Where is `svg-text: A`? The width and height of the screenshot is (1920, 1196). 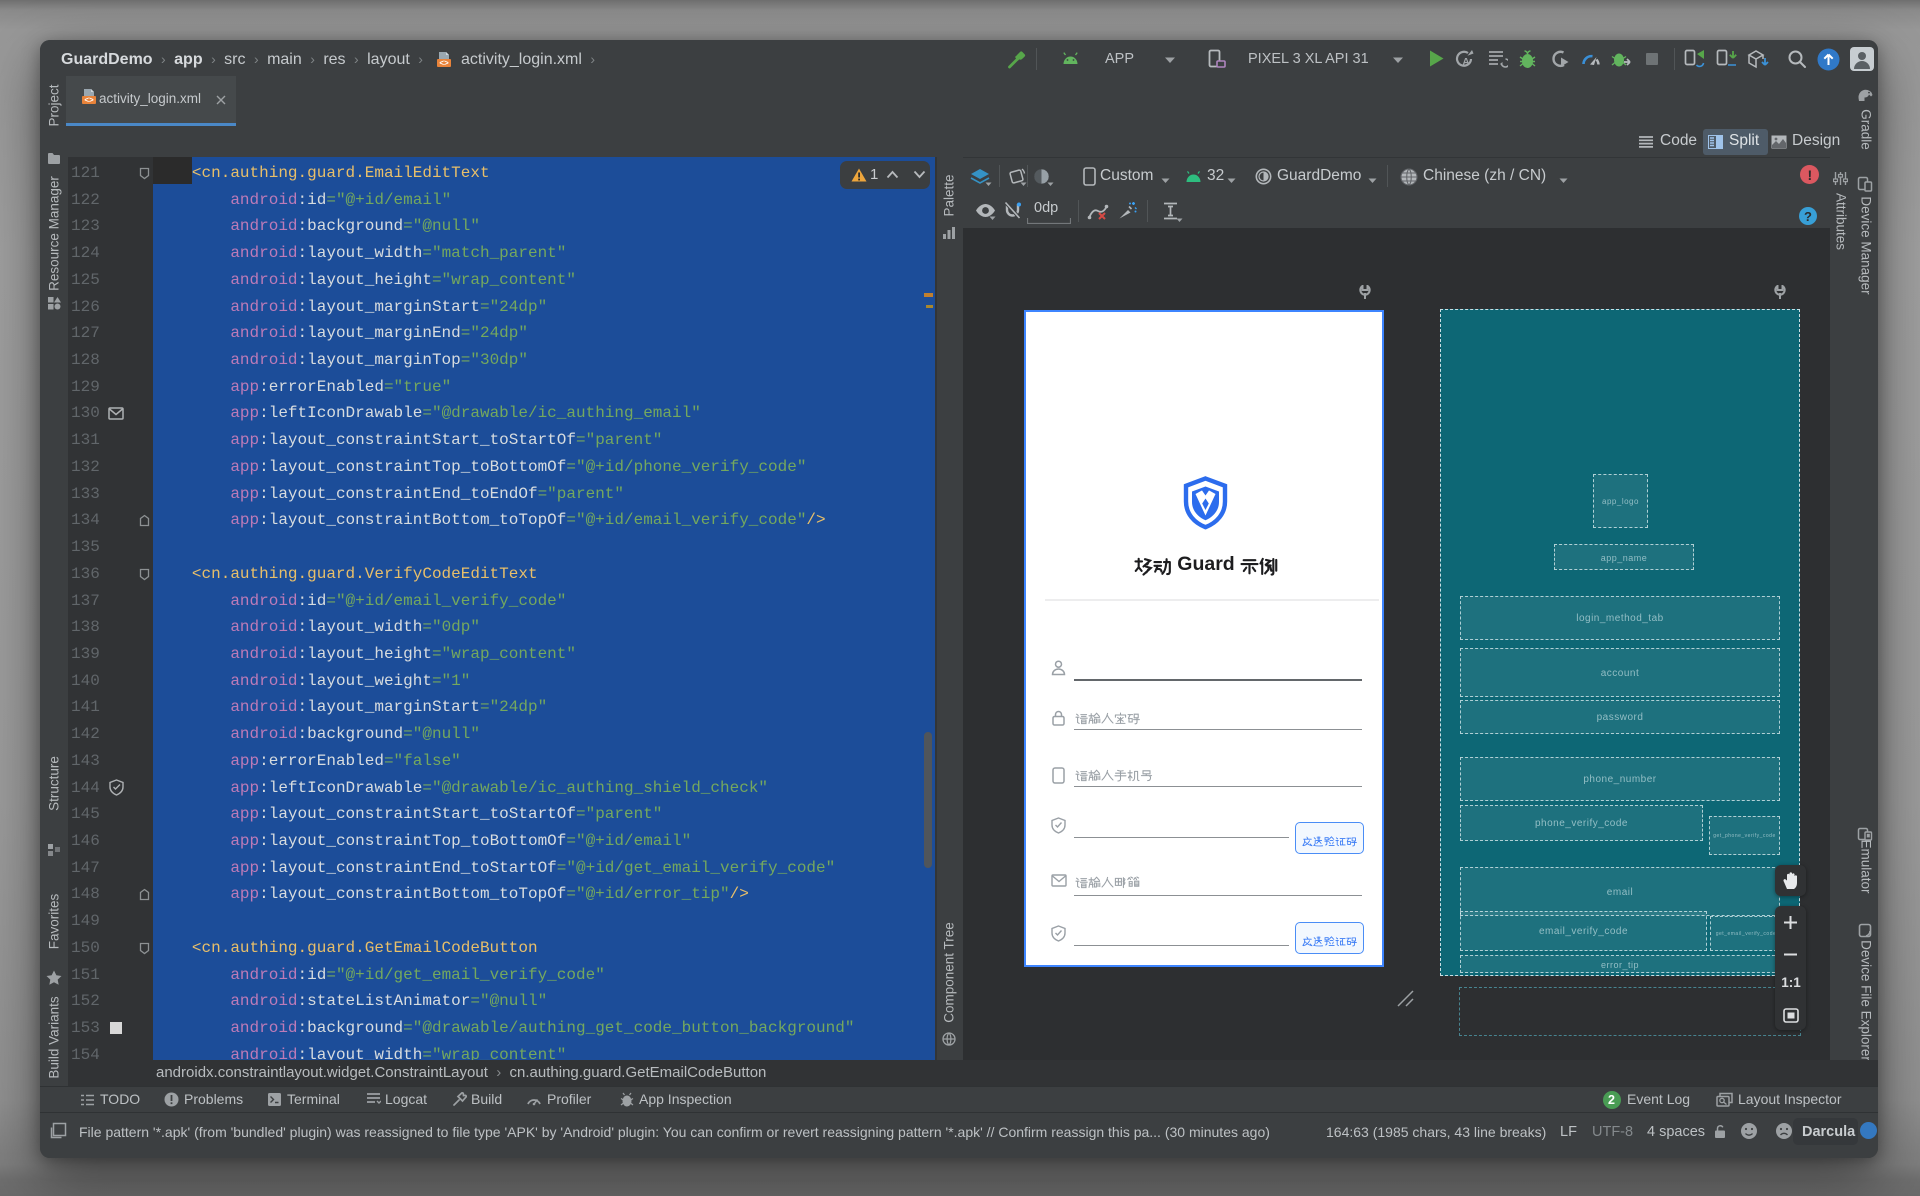 svg-text: A is located at coordinates (1465, 62).